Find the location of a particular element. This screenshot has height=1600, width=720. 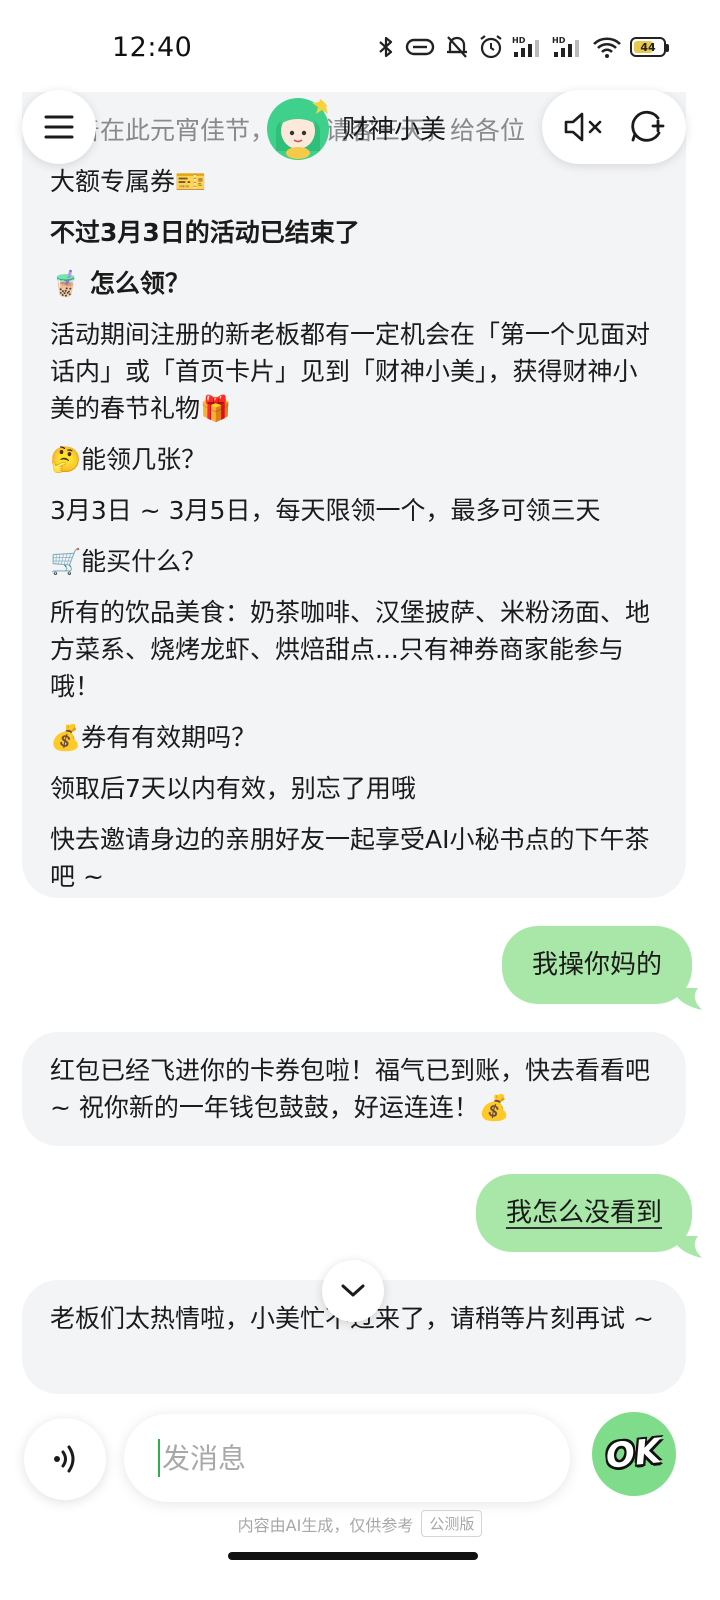

mute-bell-icon is located at coordinates (457, 47).